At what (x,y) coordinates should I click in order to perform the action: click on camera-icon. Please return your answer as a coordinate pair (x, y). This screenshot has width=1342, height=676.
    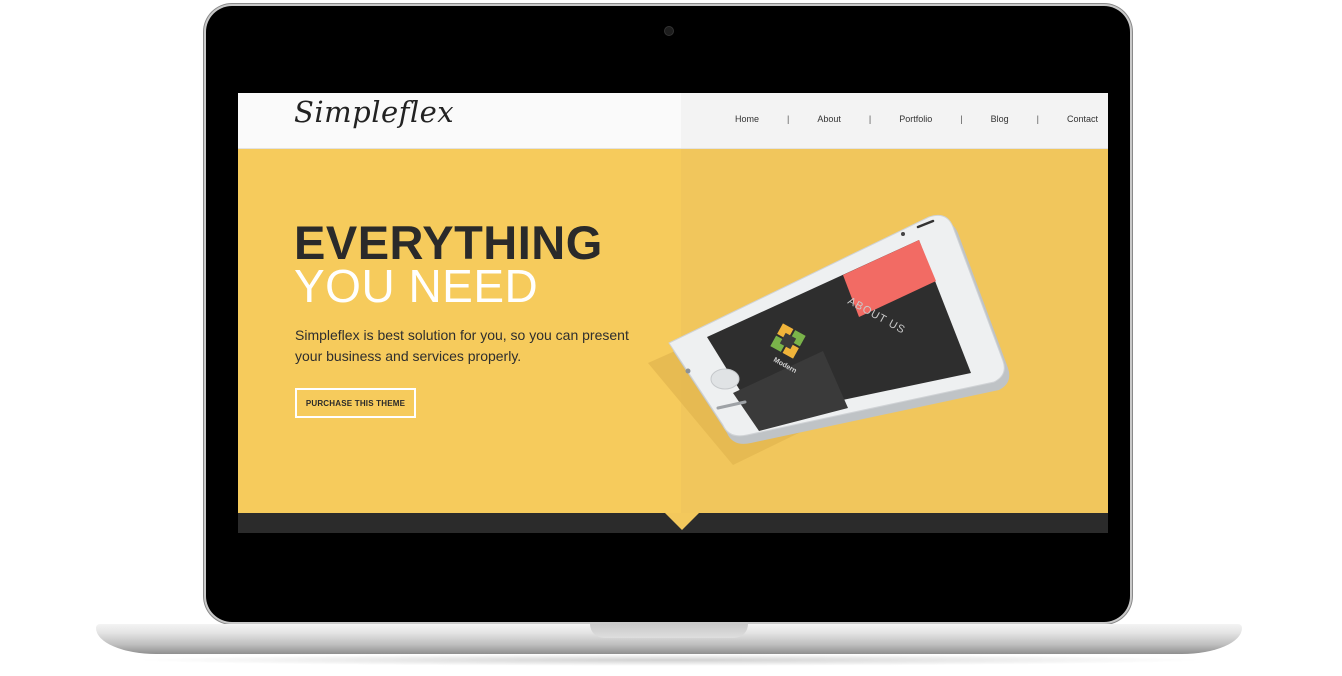
    Looking at the image, I should click on (669, 31).